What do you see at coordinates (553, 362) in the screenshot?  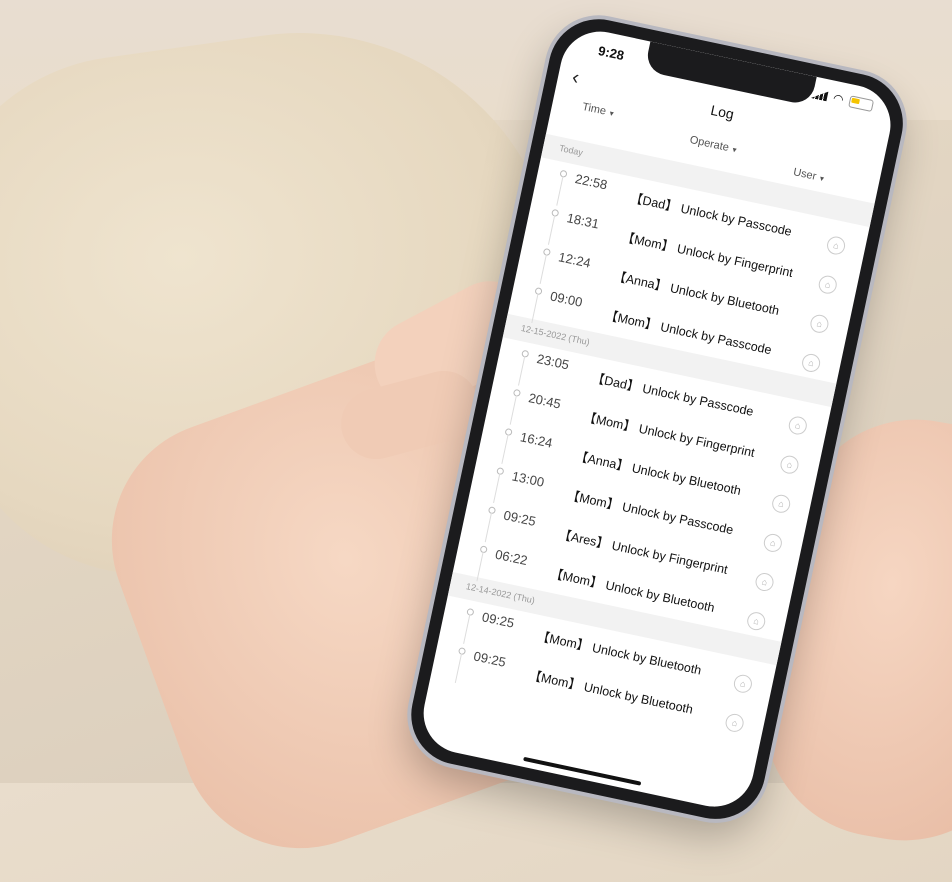 I see `log-entry-time: 23:05` at bounding box center [553, 362].